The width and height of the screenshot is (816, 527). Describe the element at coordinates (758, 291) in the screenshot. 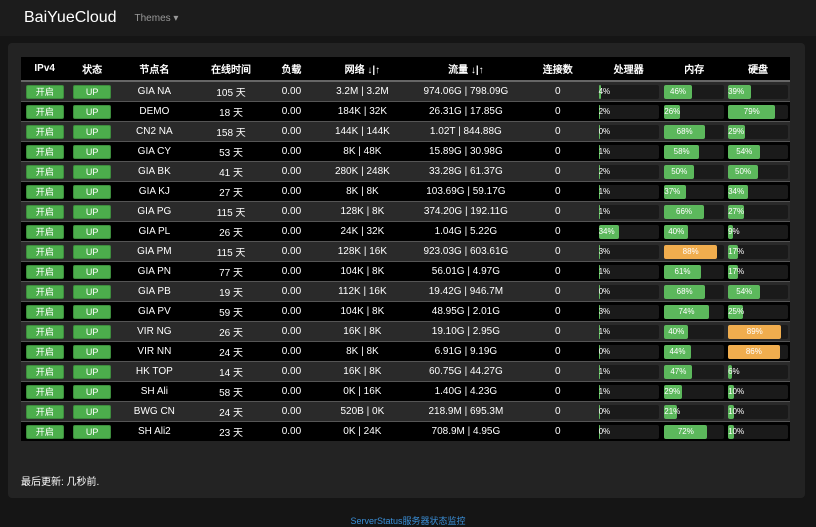

I see `cell-disk: 54%` at that location.